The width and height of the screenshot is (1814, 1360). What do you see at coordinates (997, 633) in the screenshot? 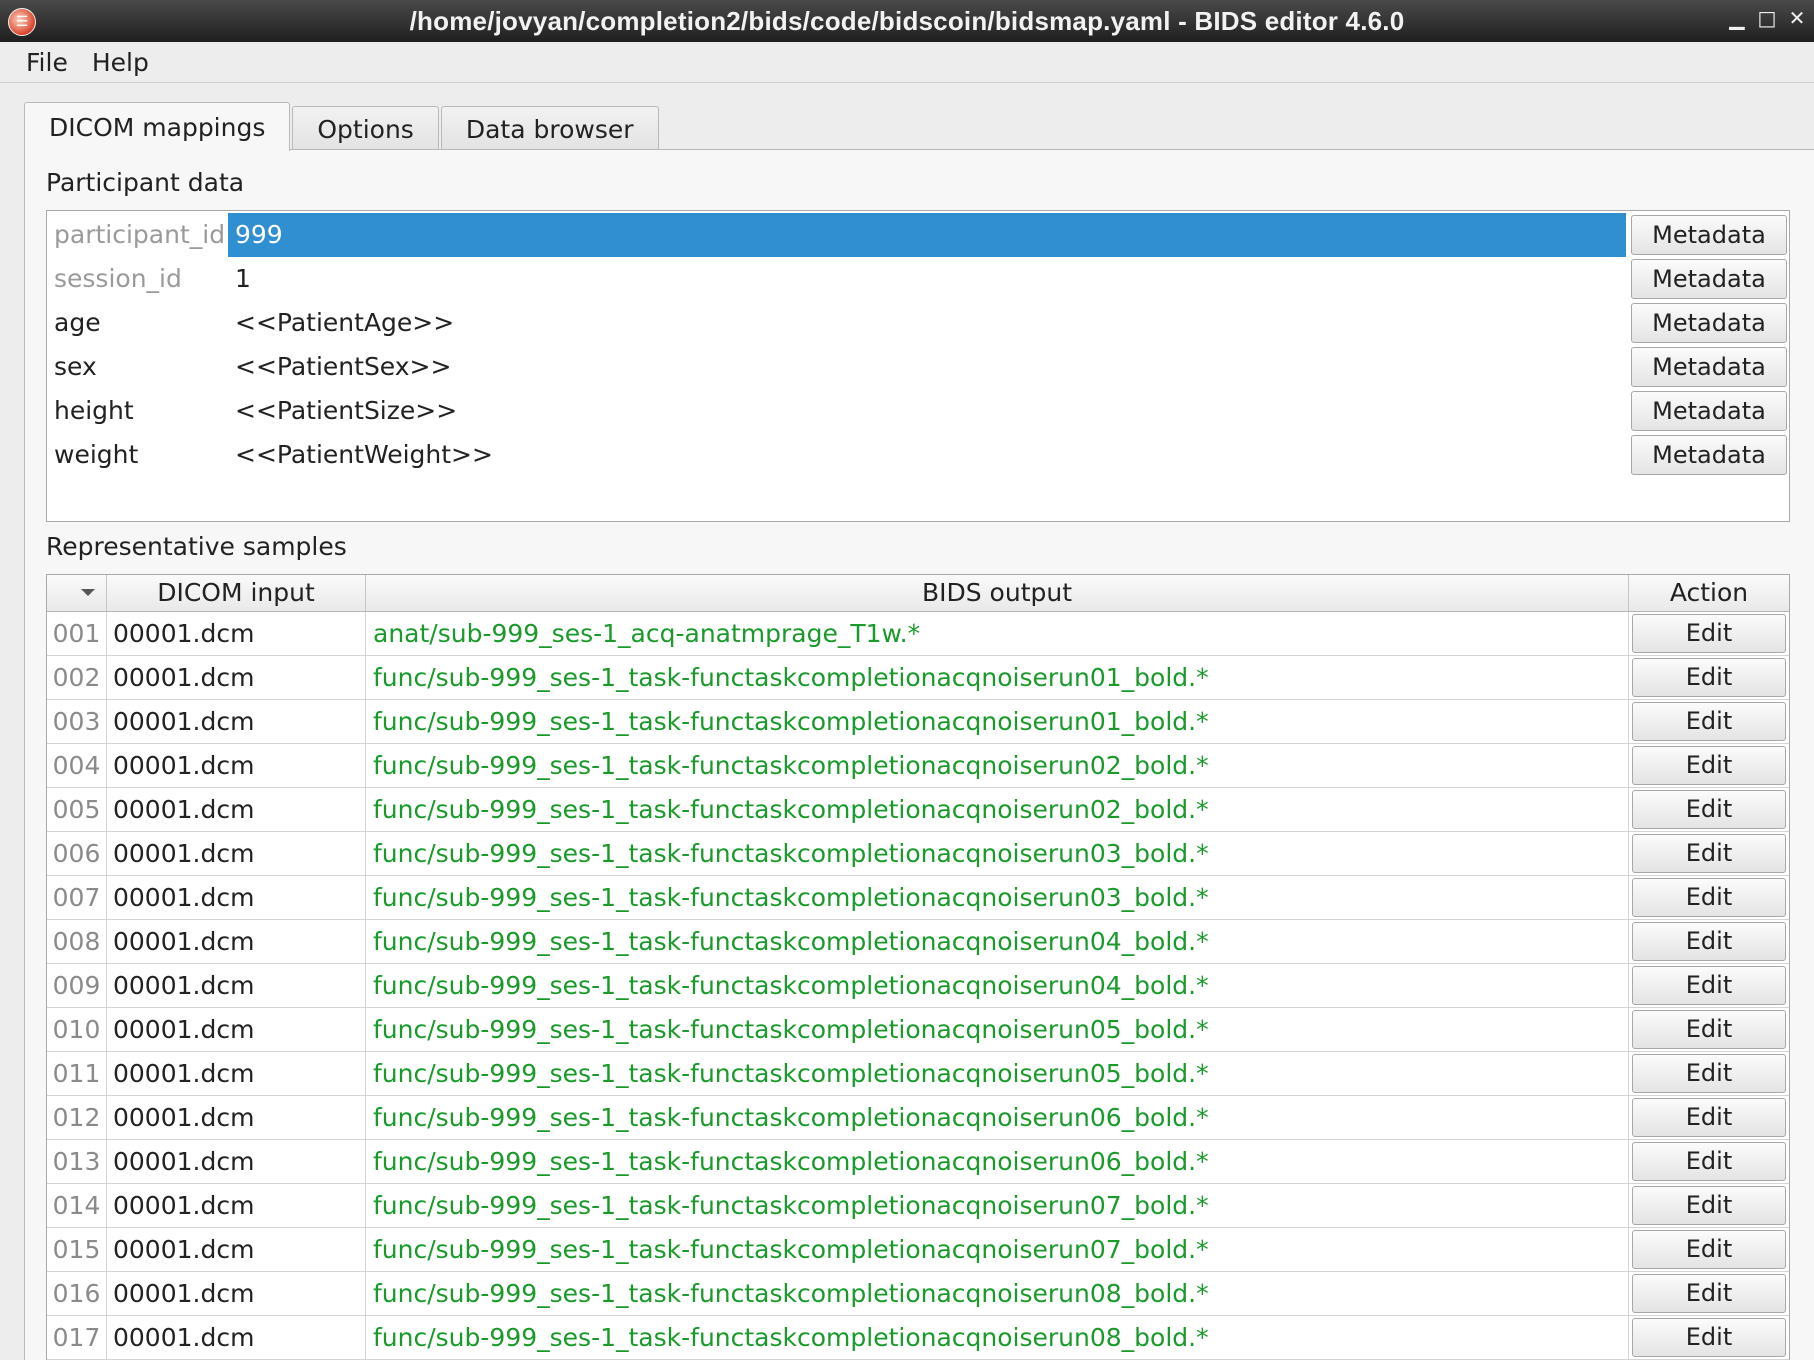
I see `bids-output-cell: anat/sub-999_ses-1_acq-anatmprage_T1w.*` at bounding box center [997, 633].